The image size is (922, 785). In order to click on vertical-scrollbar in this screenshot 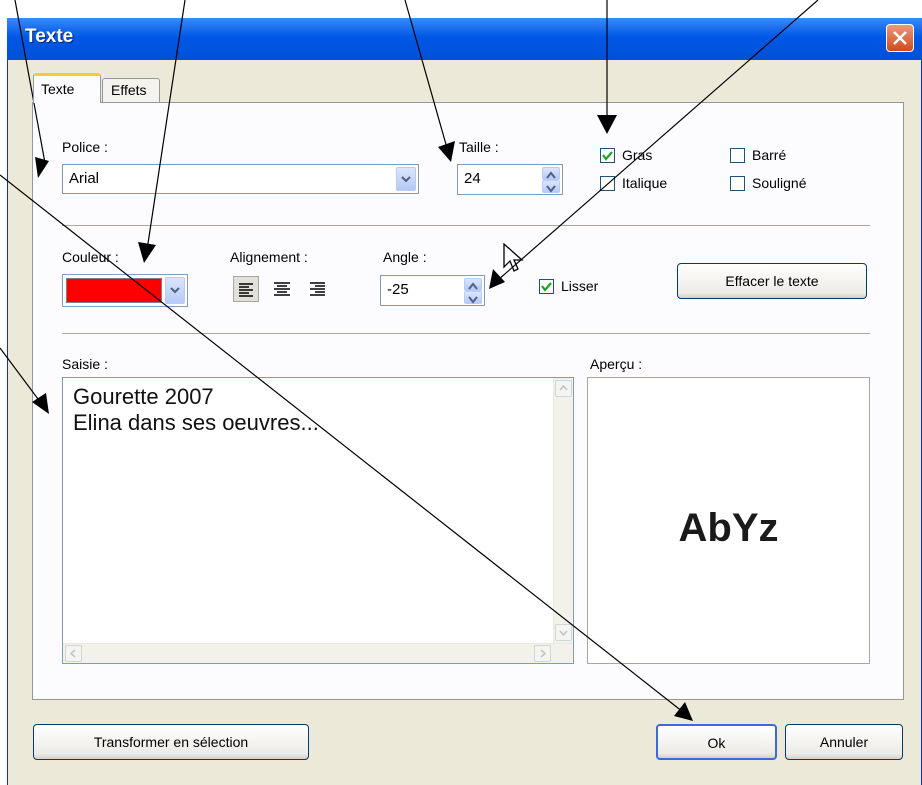, I will do `click(563, 520)`.